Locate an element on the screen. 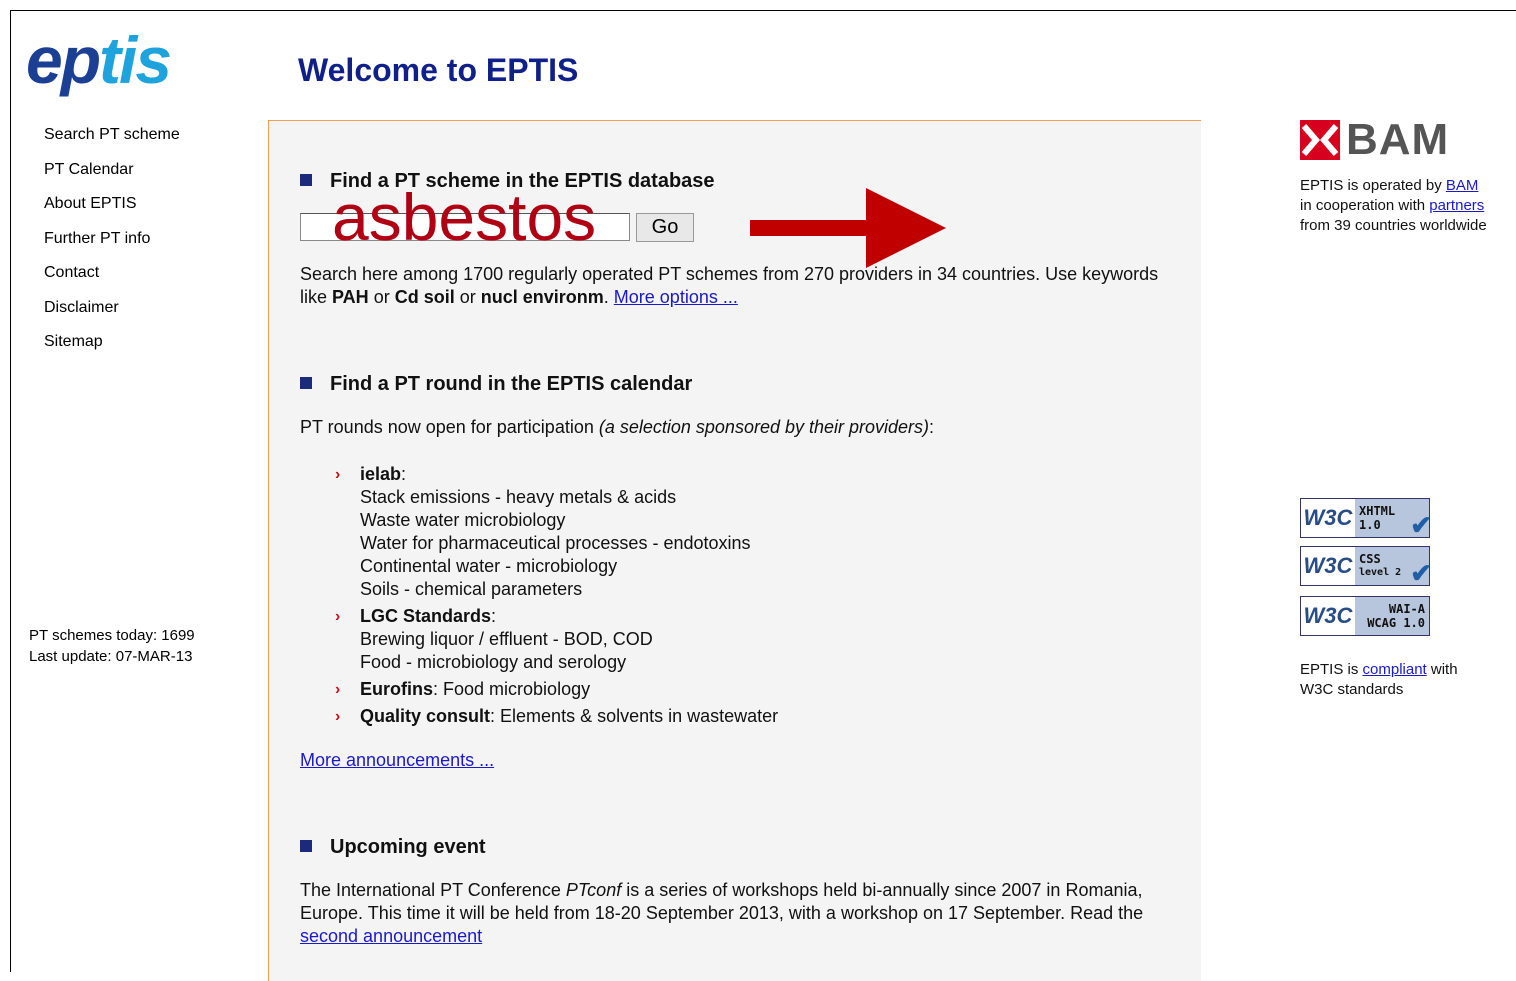  partners-link: partners is located at coordinates (1456, 205).